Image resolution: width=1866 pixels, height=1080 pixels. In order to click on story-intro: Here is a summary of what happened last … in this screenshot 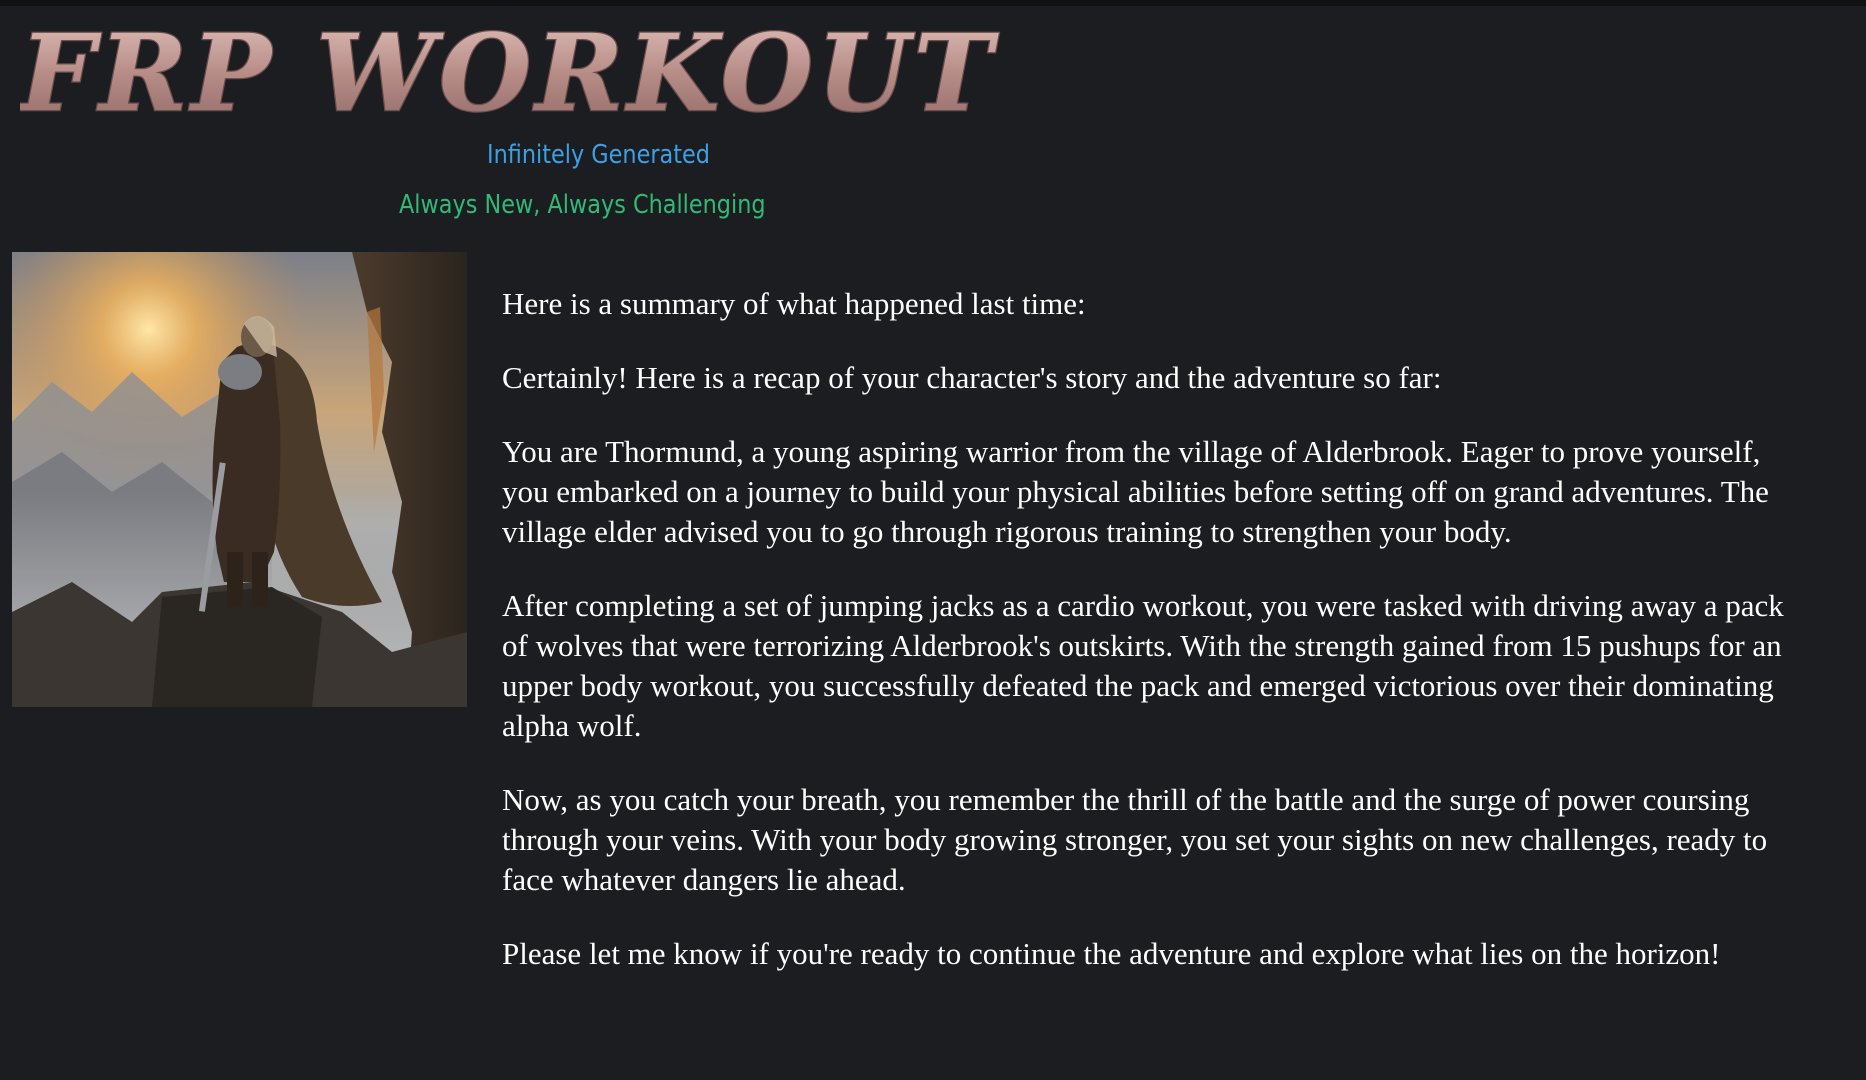, I will do `click(794, 303)`.